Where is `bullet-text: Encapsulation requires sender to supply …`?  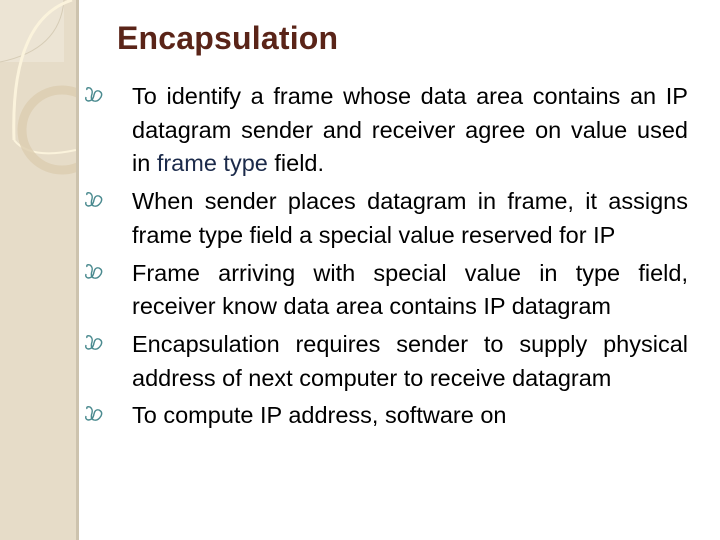 bullet-text: Encapsulation requires sender to supply … is located at coordinates (410, 360).